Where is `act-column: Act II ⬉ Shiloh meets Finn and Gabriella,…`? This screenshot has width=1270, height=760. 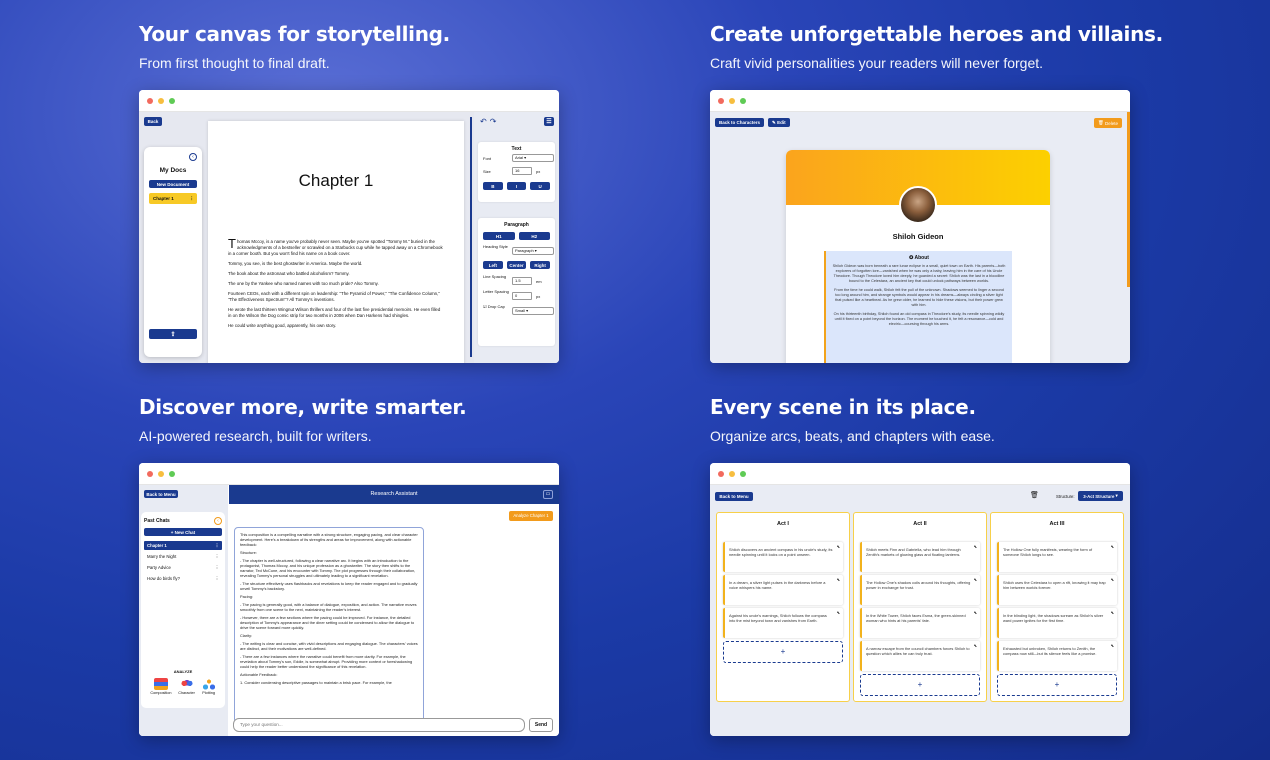
act-column: Act II ⬉ Shiloh meets Finn and Gabriella,… is located at coordinates (920, 607).